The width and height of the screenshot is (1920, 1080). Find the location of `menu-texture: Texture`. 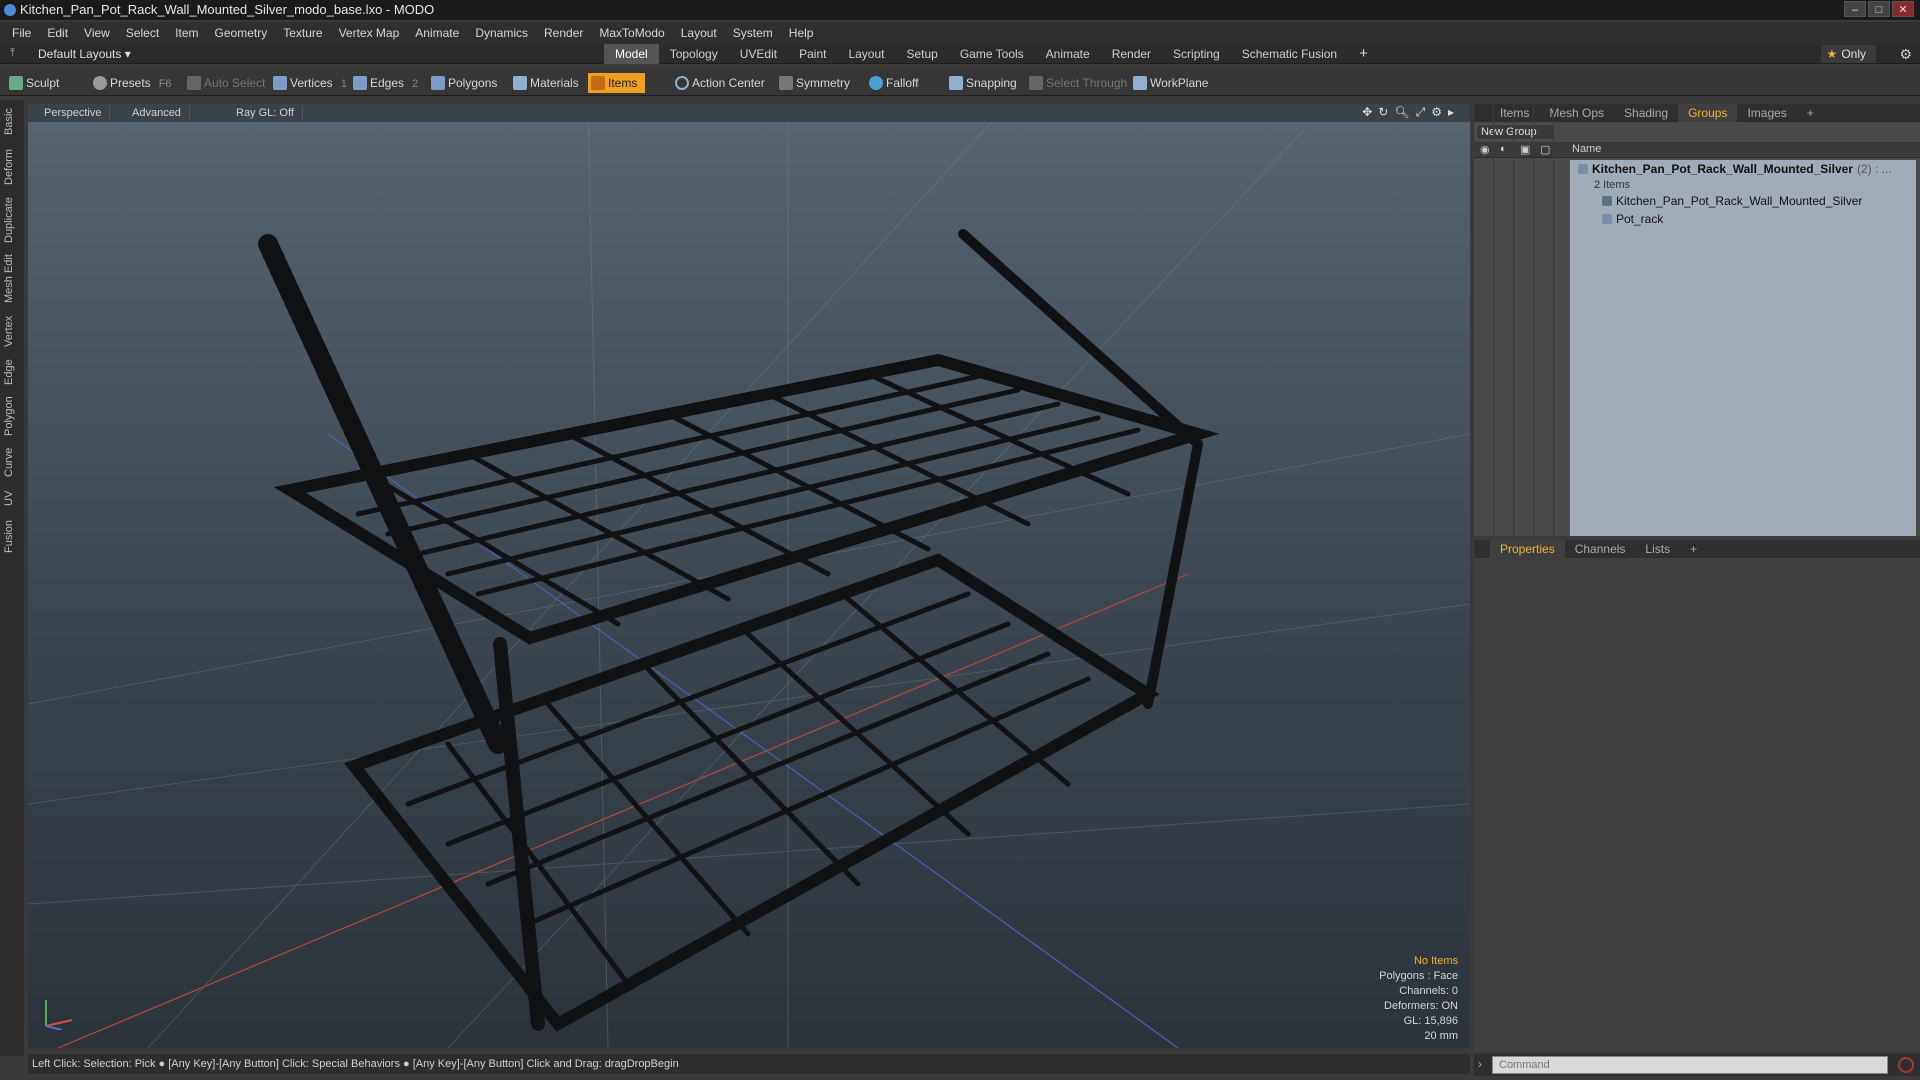

menu-texture: Texture is located at coordinates (302, 33).